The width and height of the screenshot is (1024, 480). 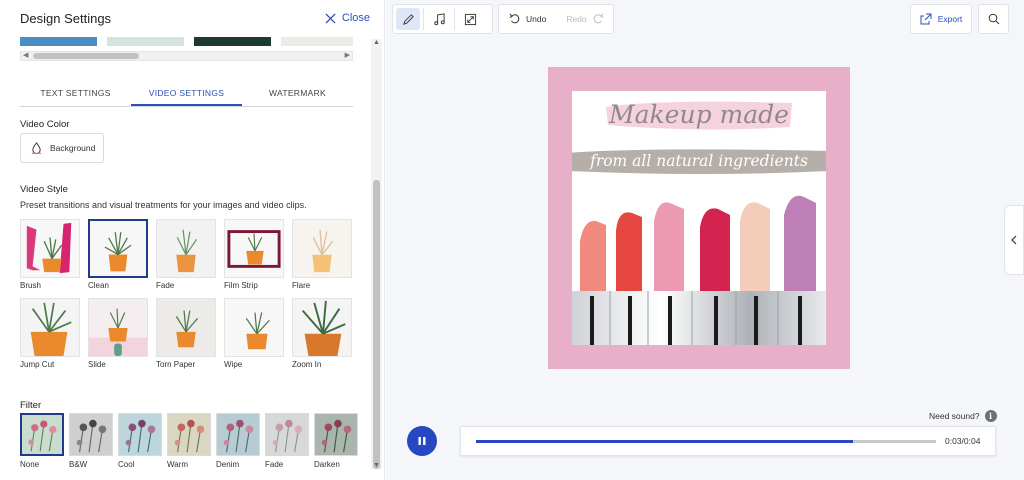 What do you see at coordinates (66, 18) in the screenshot?
I see `panel-title: Design Settings` at bounding box center [66, 18].